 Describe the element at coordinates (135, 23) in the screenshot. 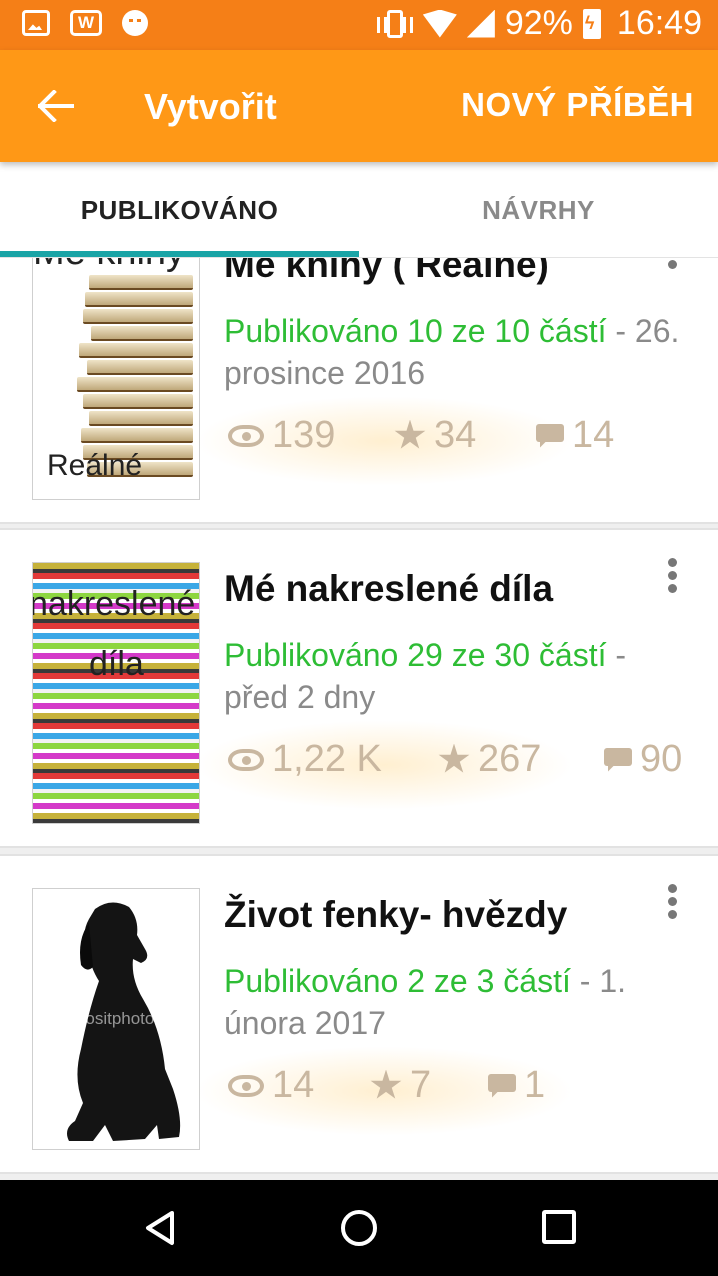

I see `chat-icon` at that location.